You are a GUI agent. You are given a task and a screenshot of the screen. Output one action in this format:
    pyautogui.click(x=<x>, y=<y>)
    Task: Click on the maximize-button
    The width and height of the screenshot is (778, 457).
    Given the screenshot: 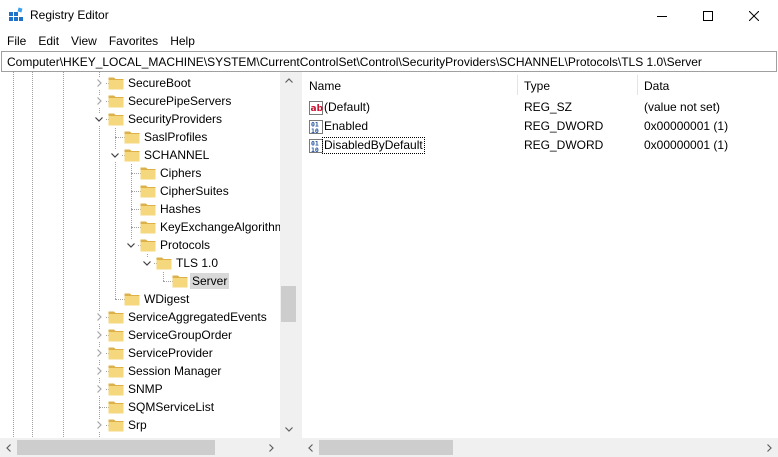 What is the action you would take?
    pyautogui.click(x=708, y=15)
    